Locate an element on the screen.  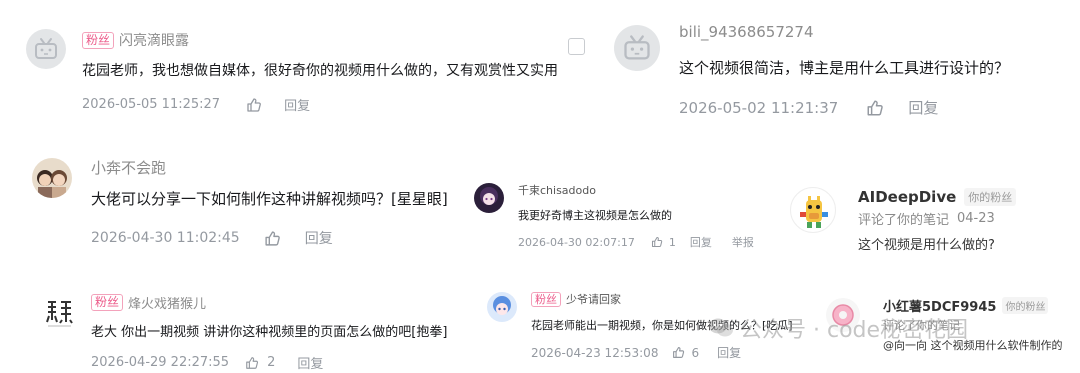
comment-text: 这个视频很简洁，博主是用什么工具进行设计的？ is located at coordinates (844, 68).